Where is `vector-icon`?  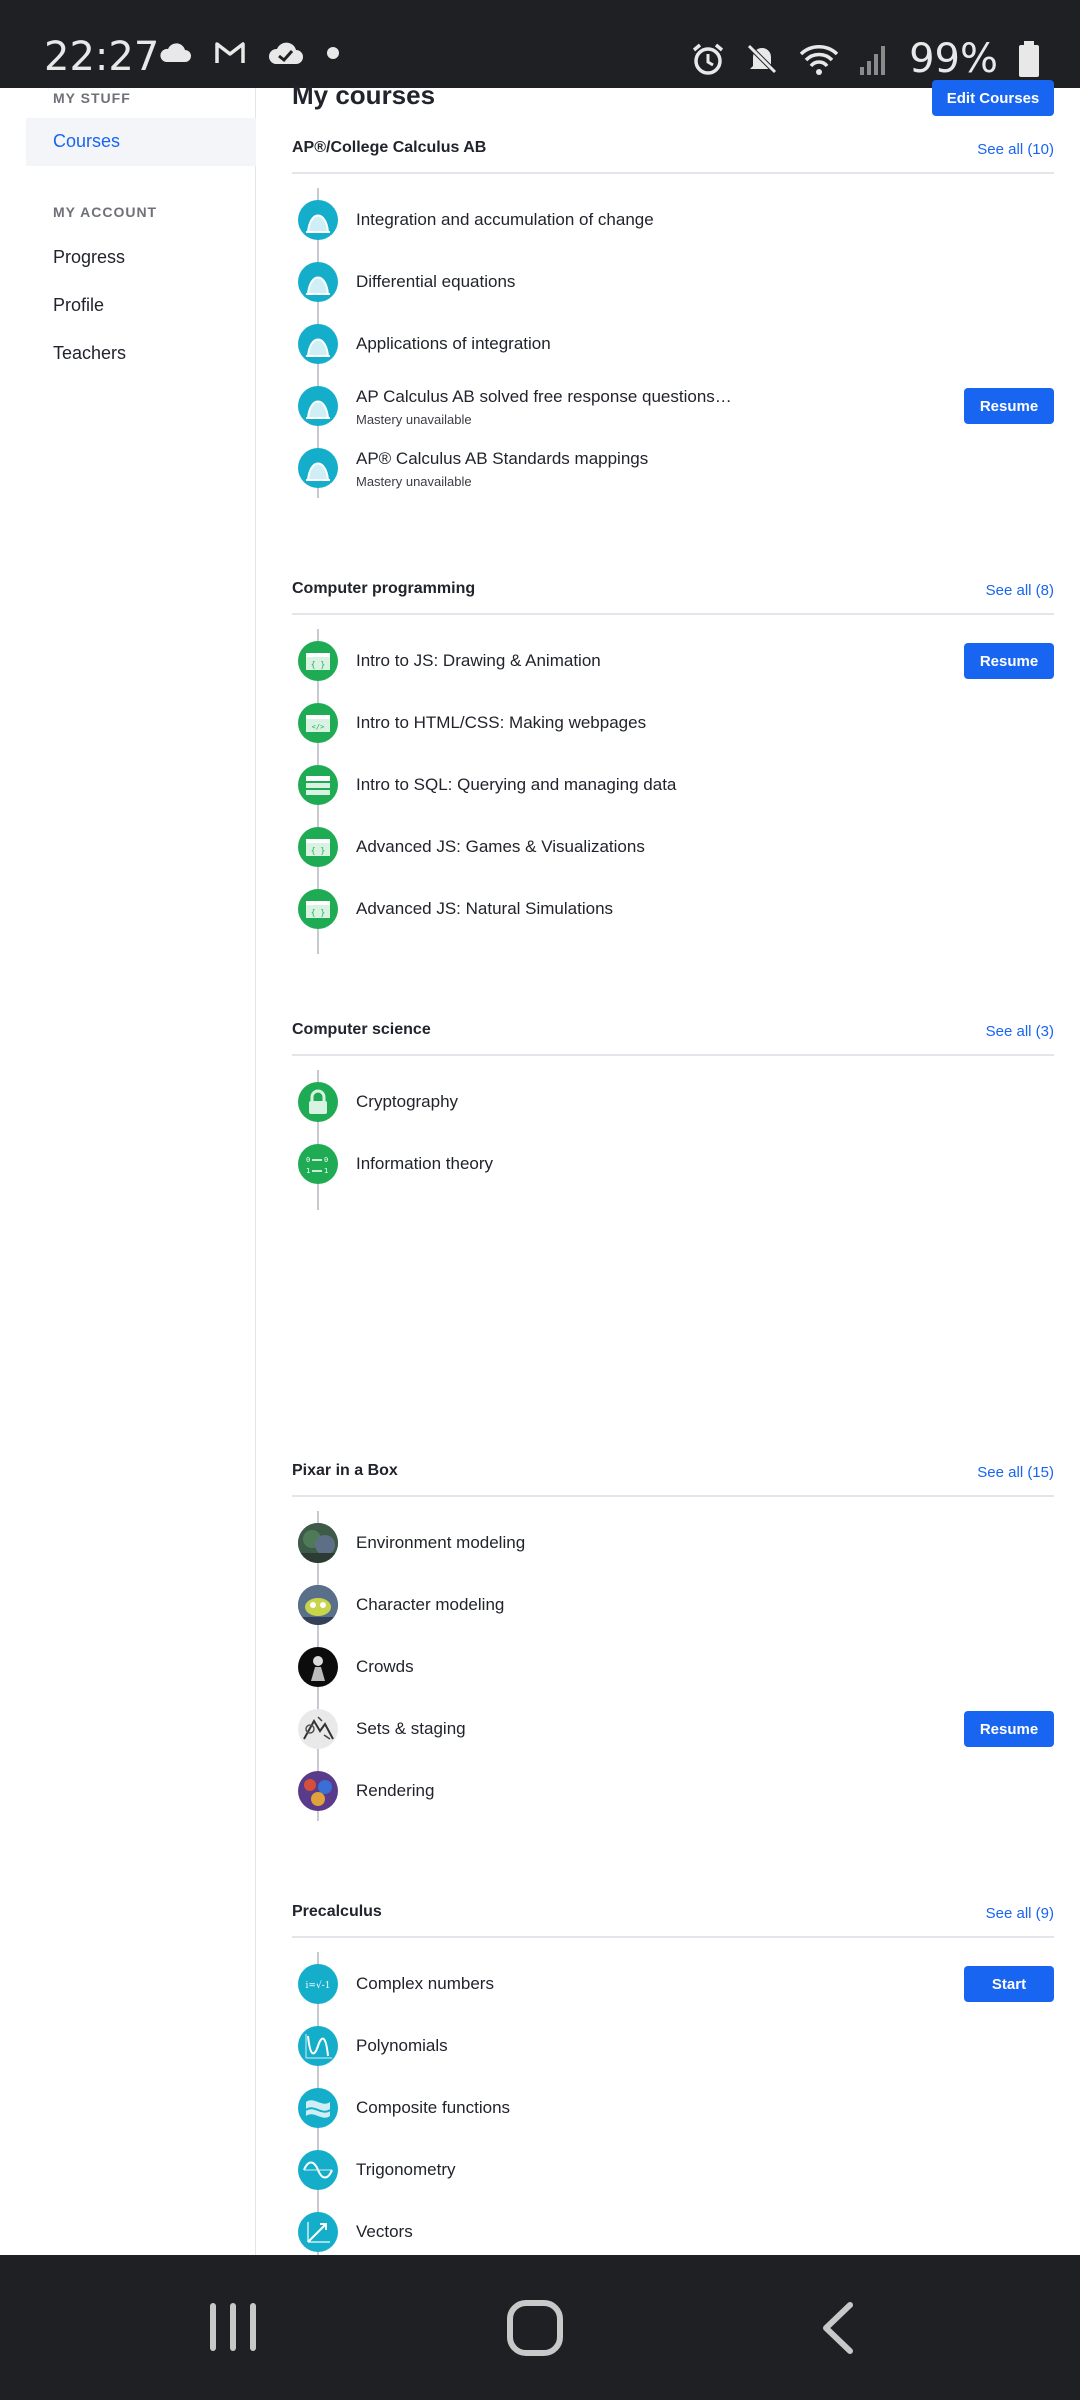
vector-icon is located at coordinates (318, 2232).